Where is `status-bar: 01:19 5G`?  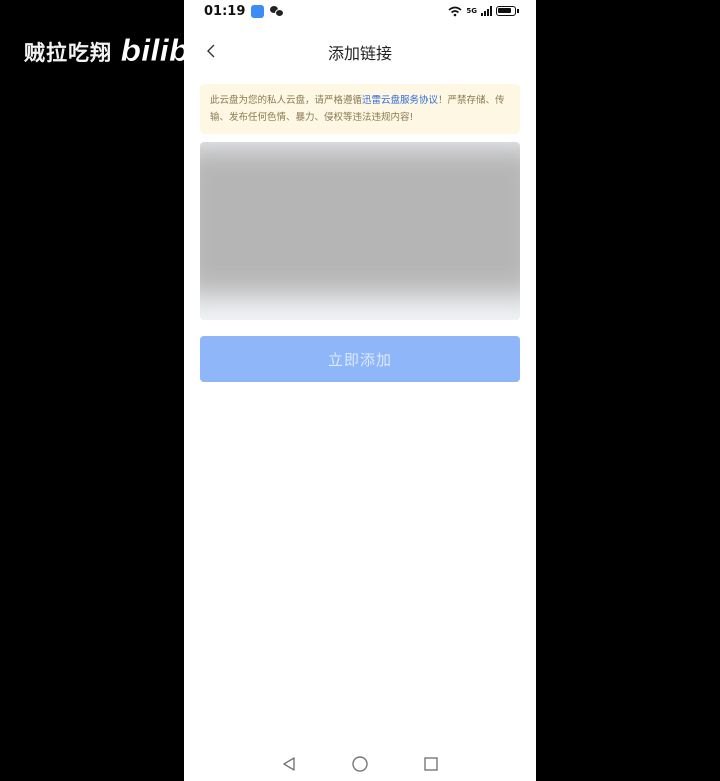
status-bar: 01:19 5G is located at coordinates (360, 11).